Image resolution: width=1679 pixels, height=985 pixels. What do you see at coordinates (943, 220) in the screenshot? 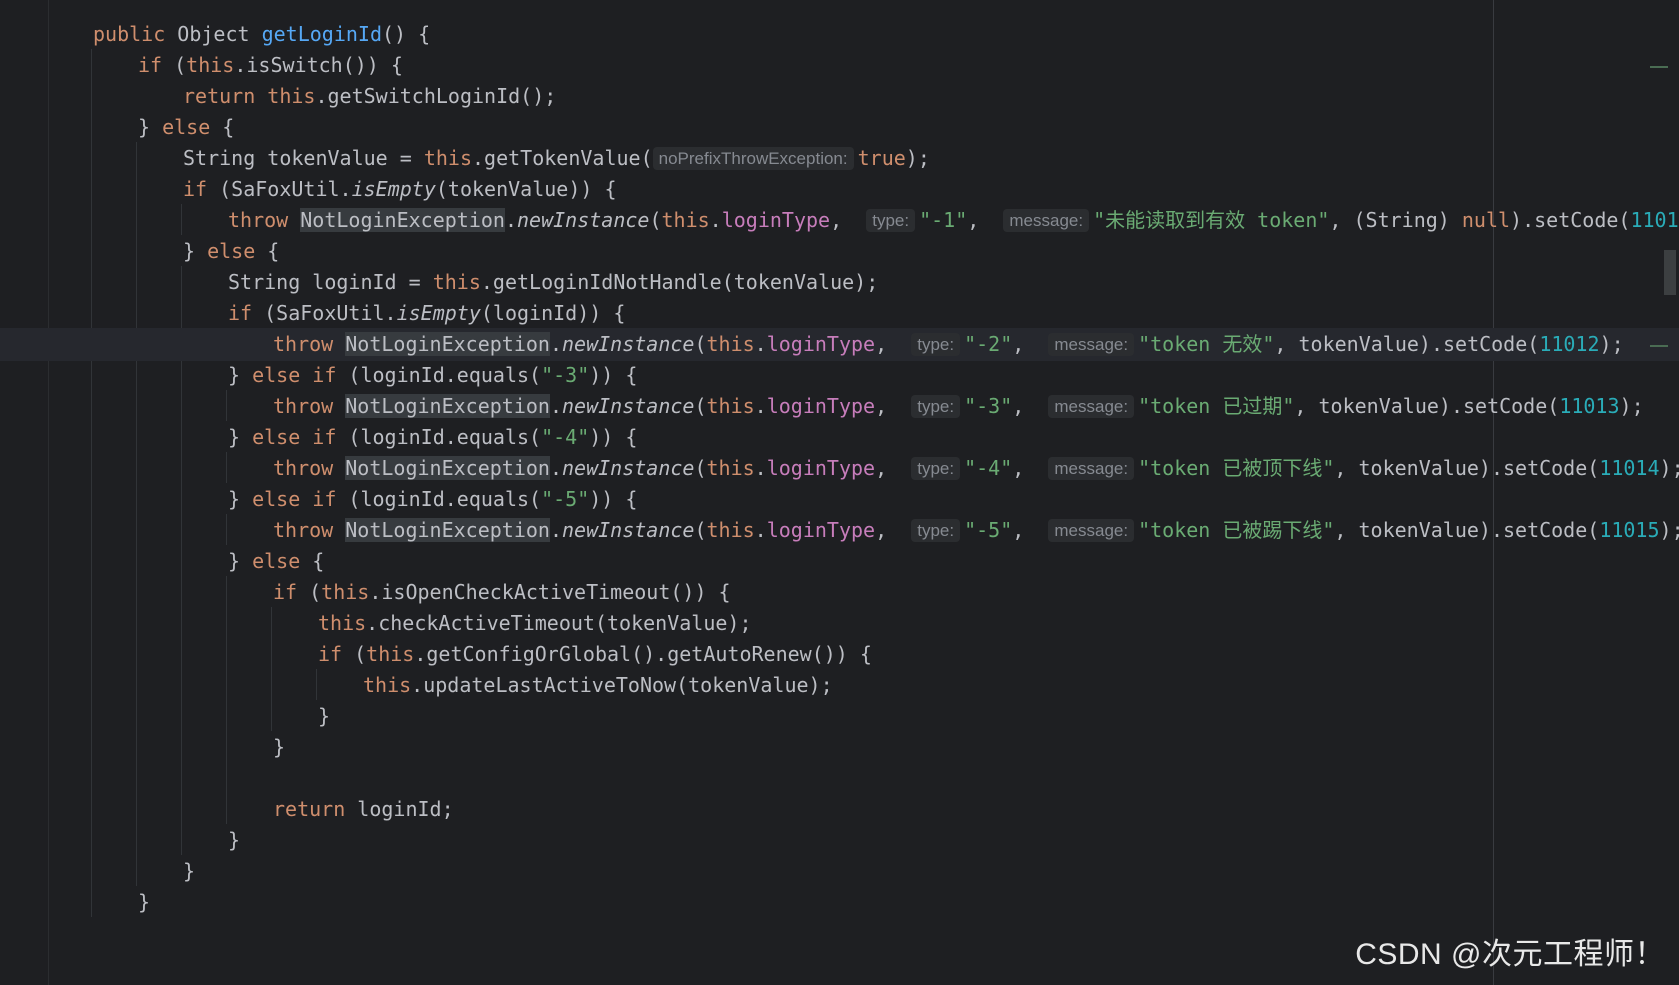
I see `code-token: "-1"` at bounding box center [943, 220].